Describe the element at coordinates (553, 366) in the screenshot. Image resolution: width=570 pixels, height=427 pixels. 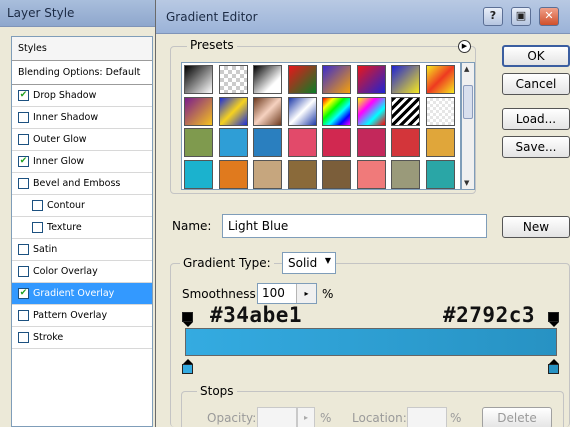
I see `color-stop-right` at that location.